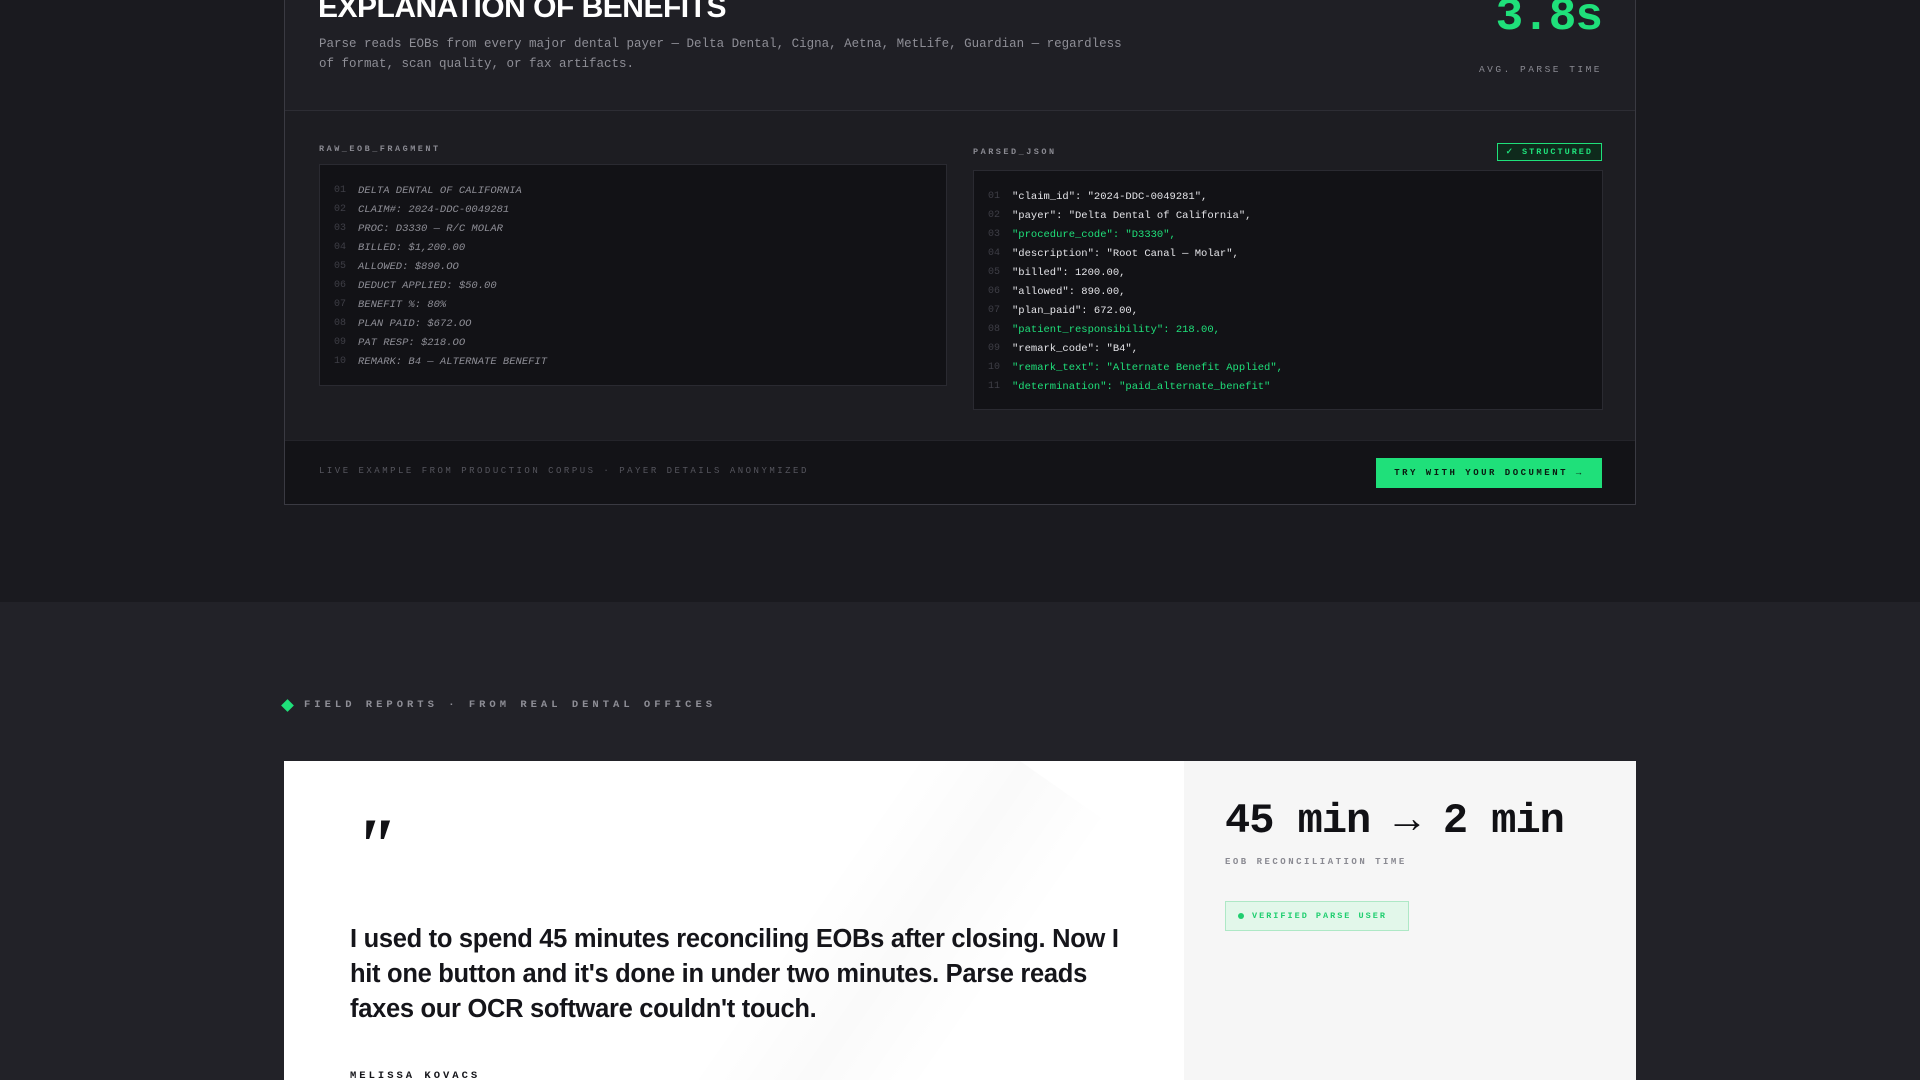  What do you see at coordinates (1069, 272) in the screenshot?
I see `parsed-json-text: "billed": 1200.00,` at bounding box center [1069, 272].